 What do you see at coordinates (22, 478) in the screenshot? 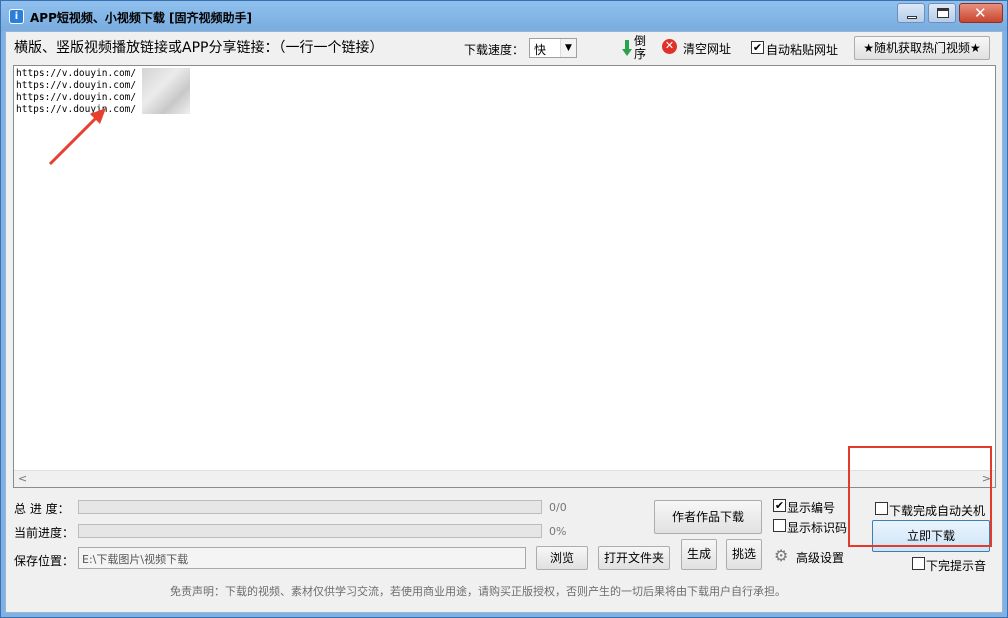
I see `scroll-left-icon: <` at bounding box center [22, 478].